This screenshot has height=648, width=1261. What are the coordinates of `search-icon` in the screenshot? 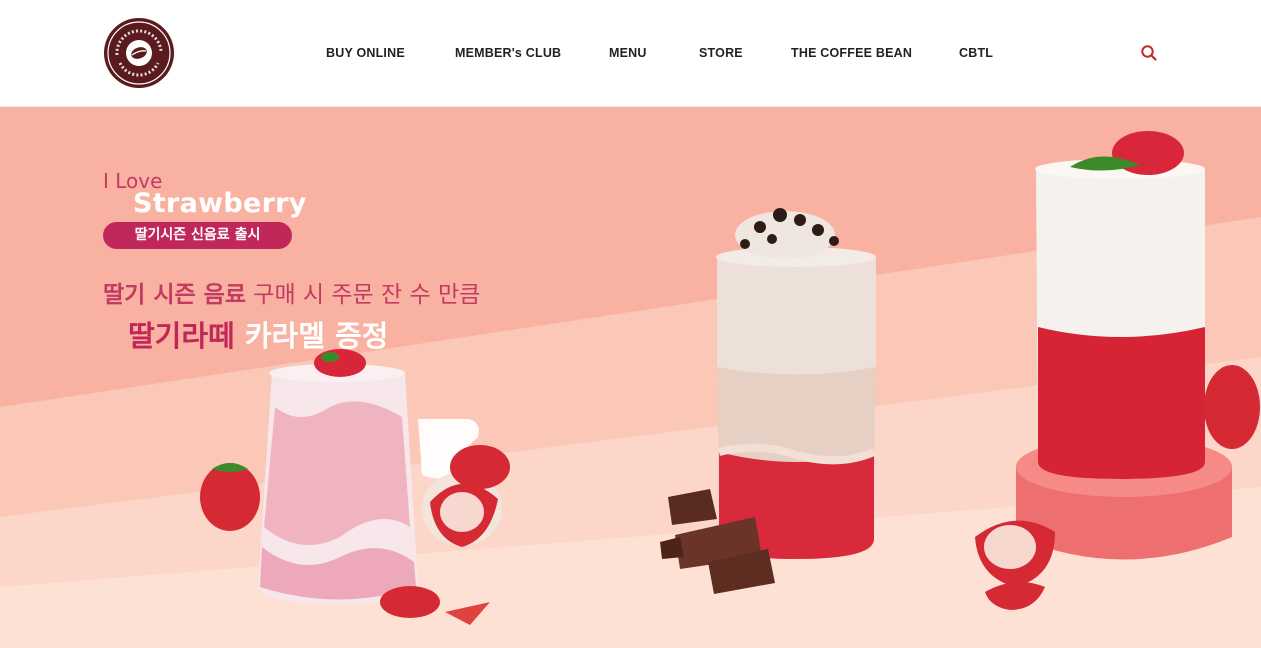 It's located at (1149, 53).